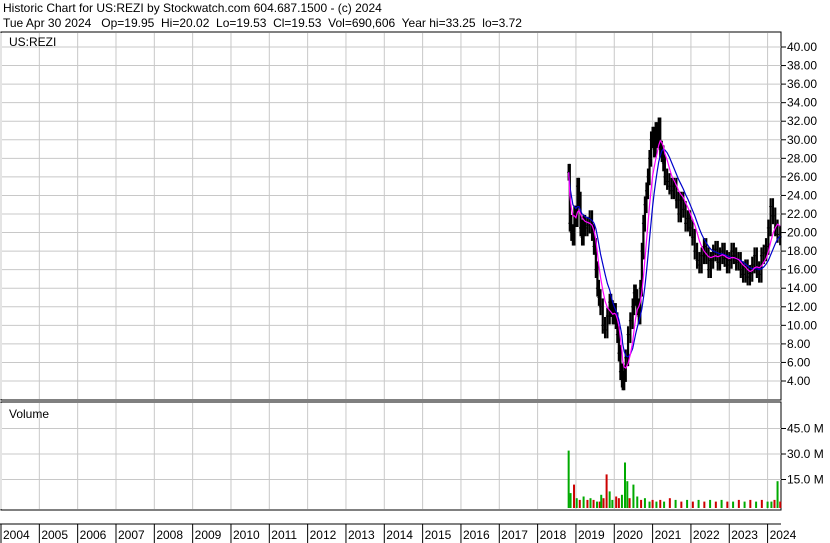  Describe the element at coordinates (16, 535) in the screenshot. I see `year-tick-label: 2004` at that location.